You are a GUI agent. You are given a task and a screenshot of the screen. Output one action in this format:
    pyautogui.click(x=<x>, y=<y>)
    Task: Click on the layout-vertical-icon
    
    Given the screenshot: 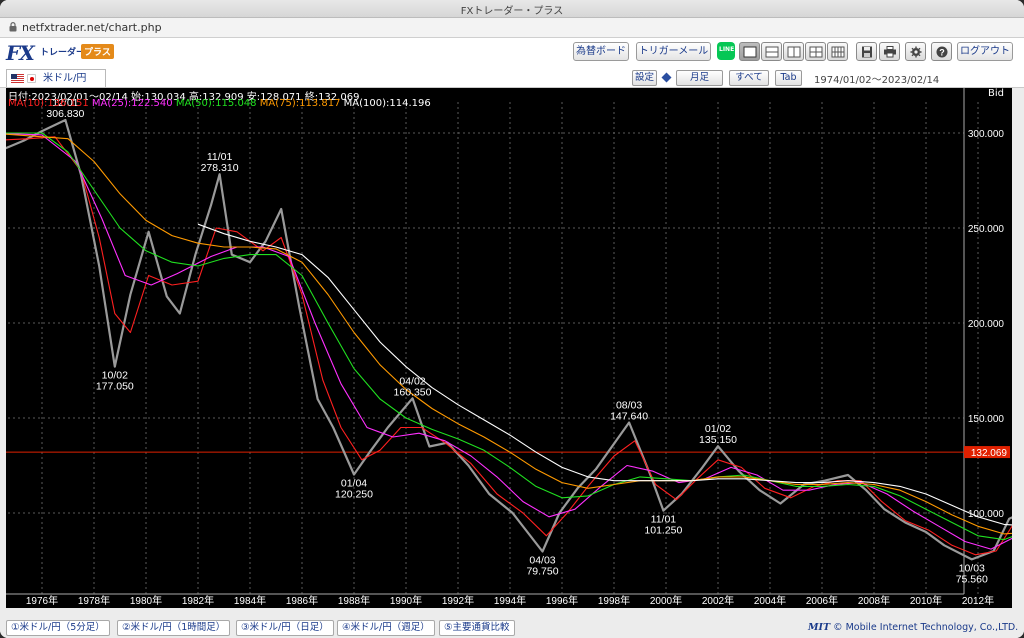 What is the action you would take?
    pyautogui.click(x=794, y=52)
    